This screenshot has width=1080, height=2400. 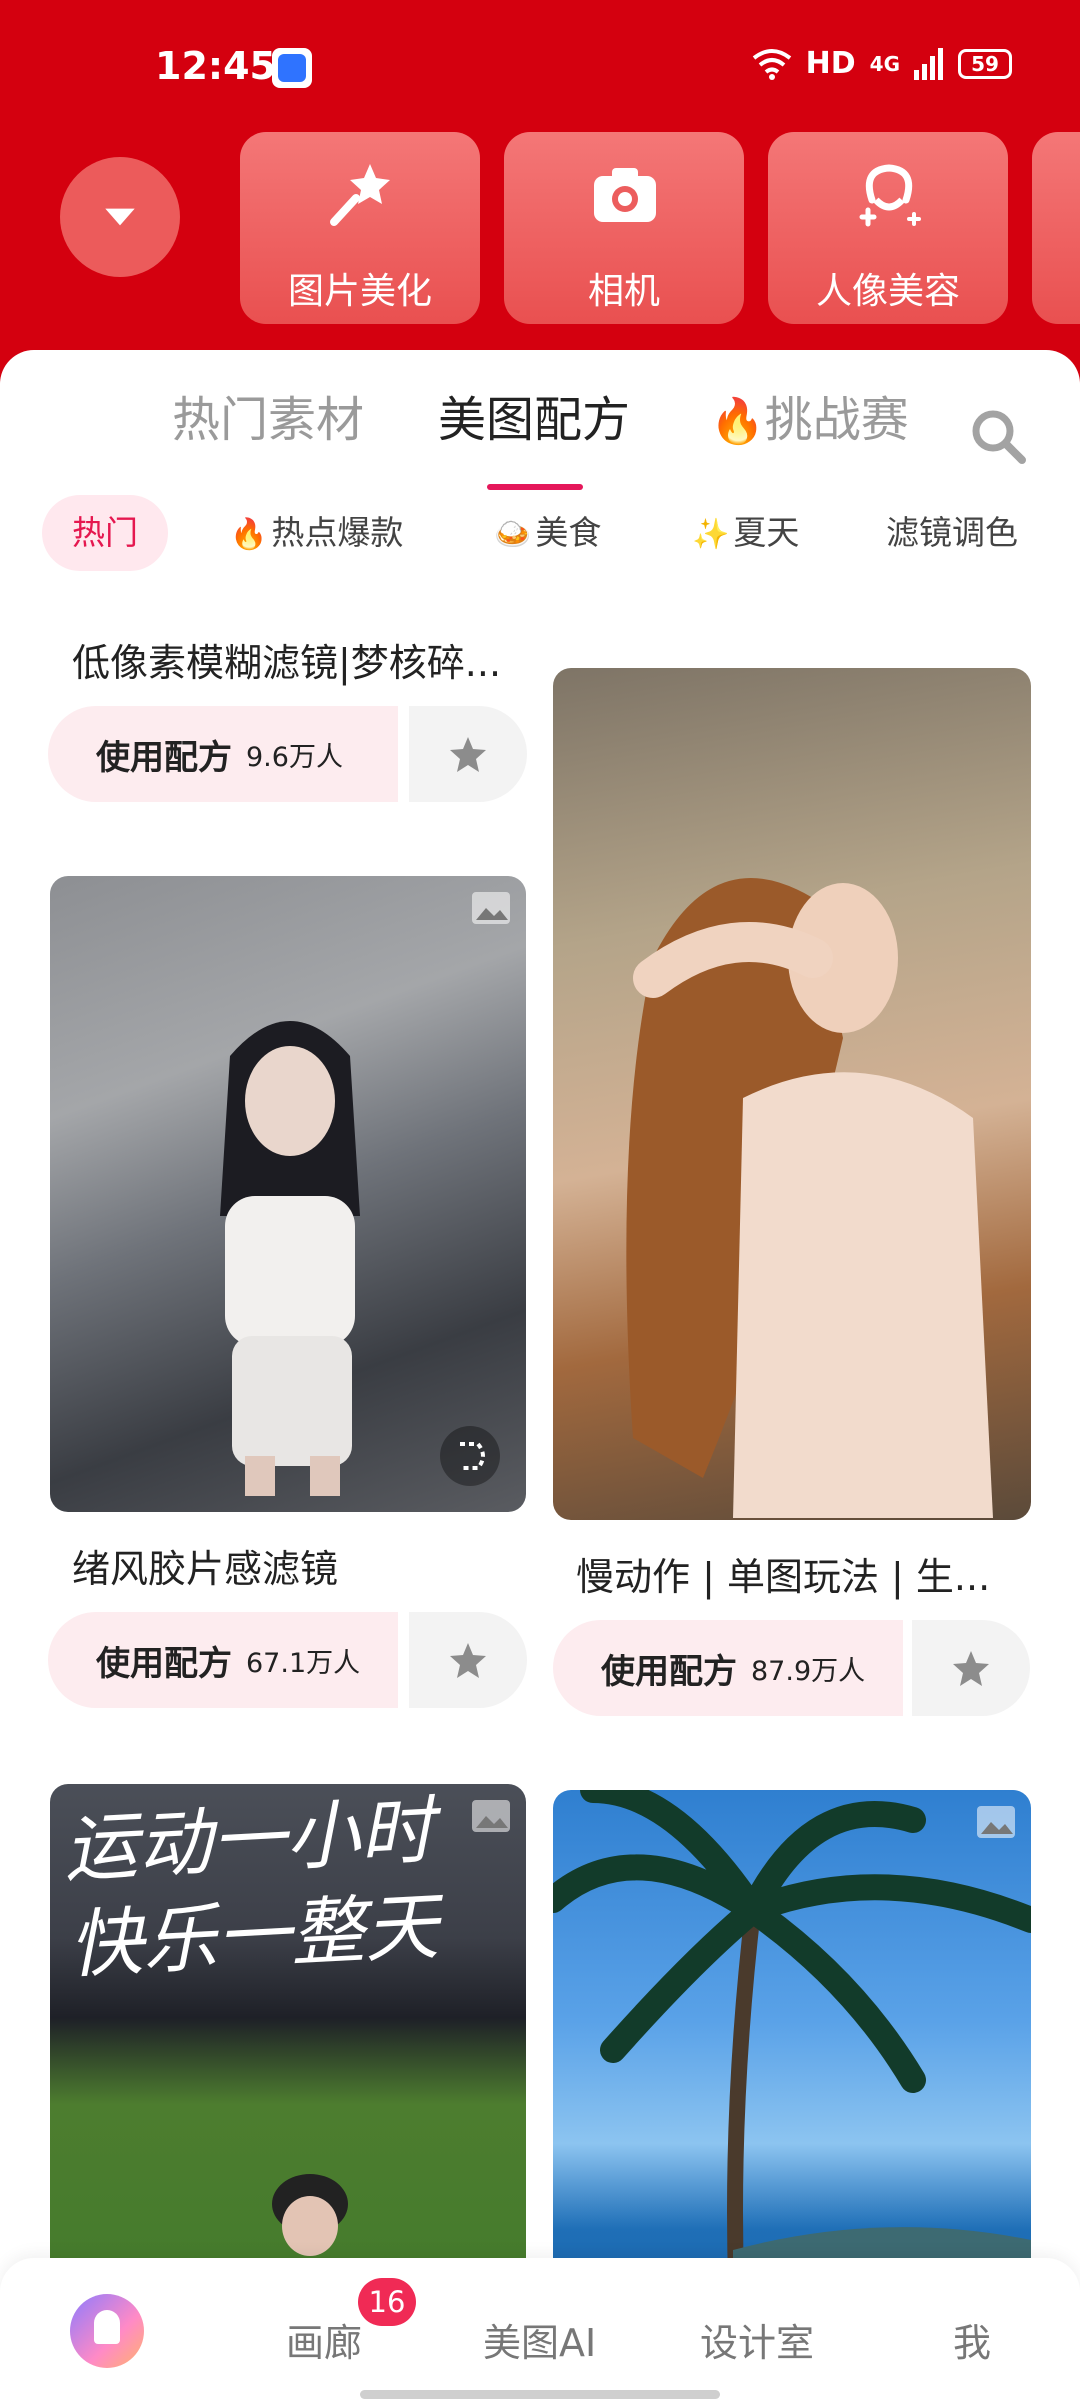 I want to click on nav-gallery: 画廊, so click(x=324, y=2339).